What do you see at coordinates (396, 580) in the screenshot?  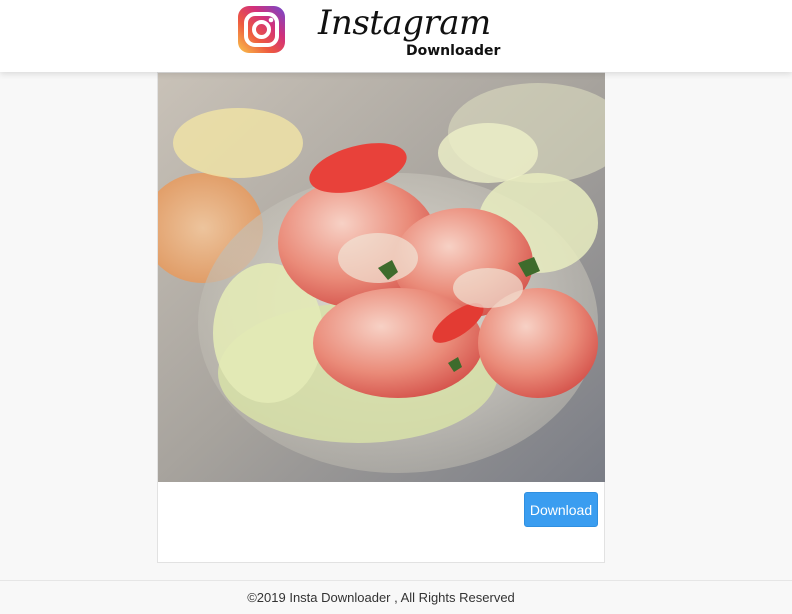 I see `footer-divider` at bounding box center [396, 580].